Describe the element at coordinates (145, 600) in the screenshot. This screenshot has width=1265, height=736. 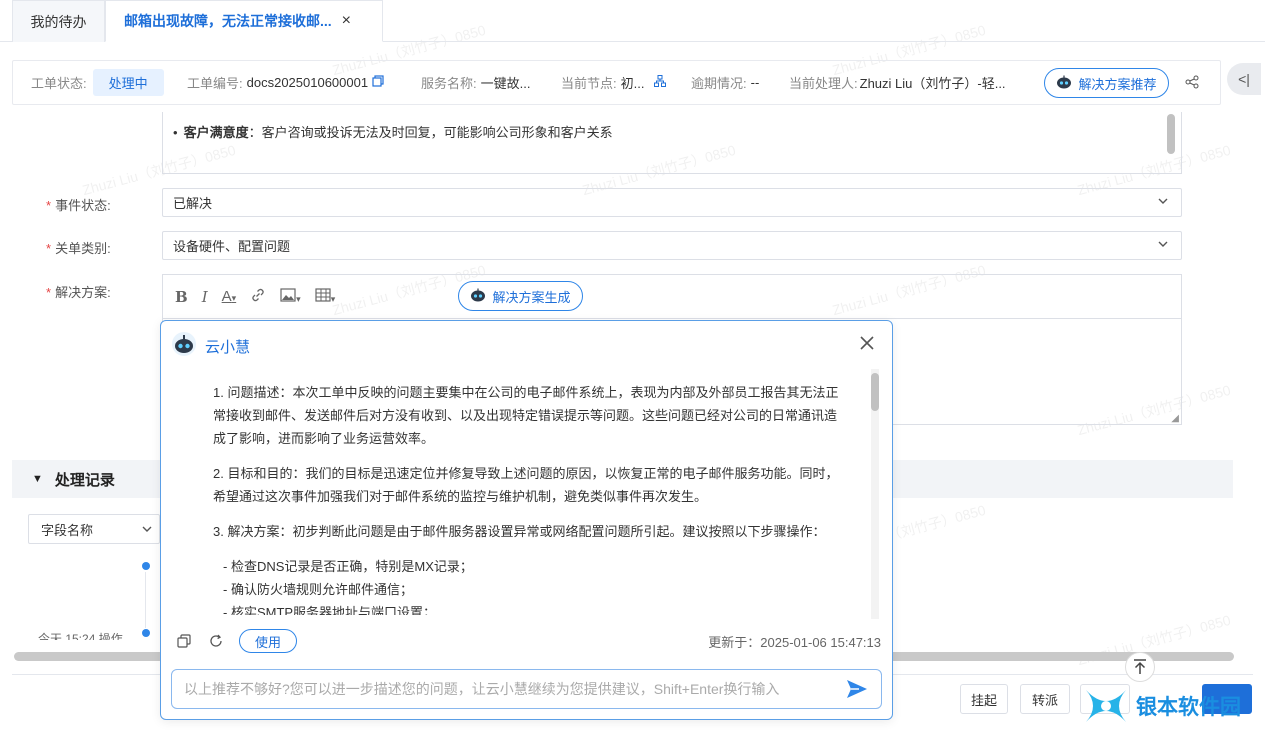
I see `timeline-line` at that location.